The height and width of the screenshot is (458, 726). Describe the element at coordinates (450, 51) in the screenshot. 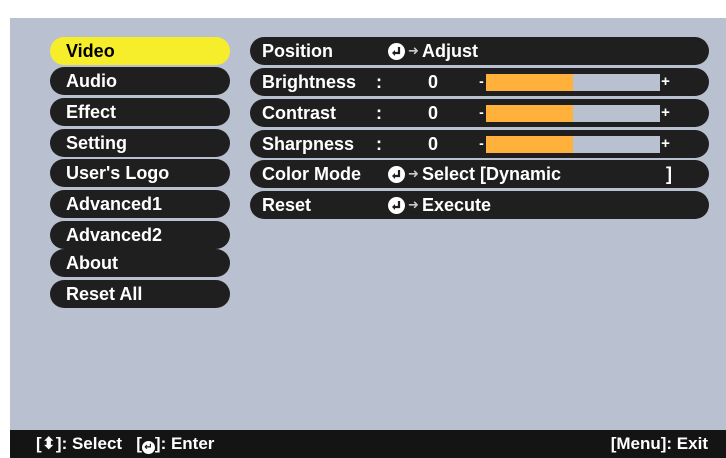

I see `setting-action: Adjust` at that location.